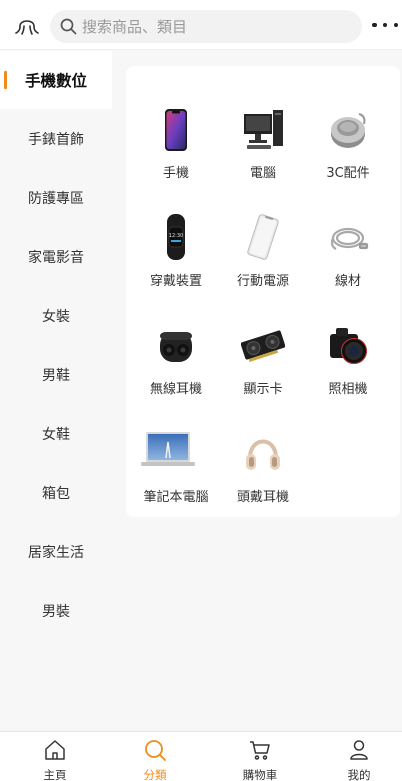 The image size is (402, 781). Describe the element at coordinates (55, 750) in the screenshot. I see `home-icon` at that location.